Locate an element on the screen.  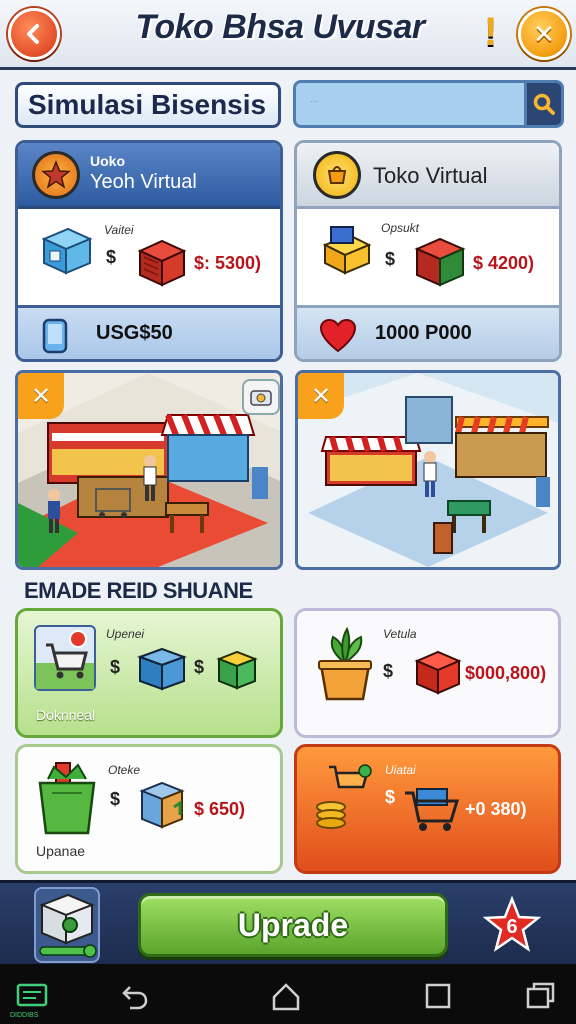
star-badge-icon is located at coordinates (56, 175).